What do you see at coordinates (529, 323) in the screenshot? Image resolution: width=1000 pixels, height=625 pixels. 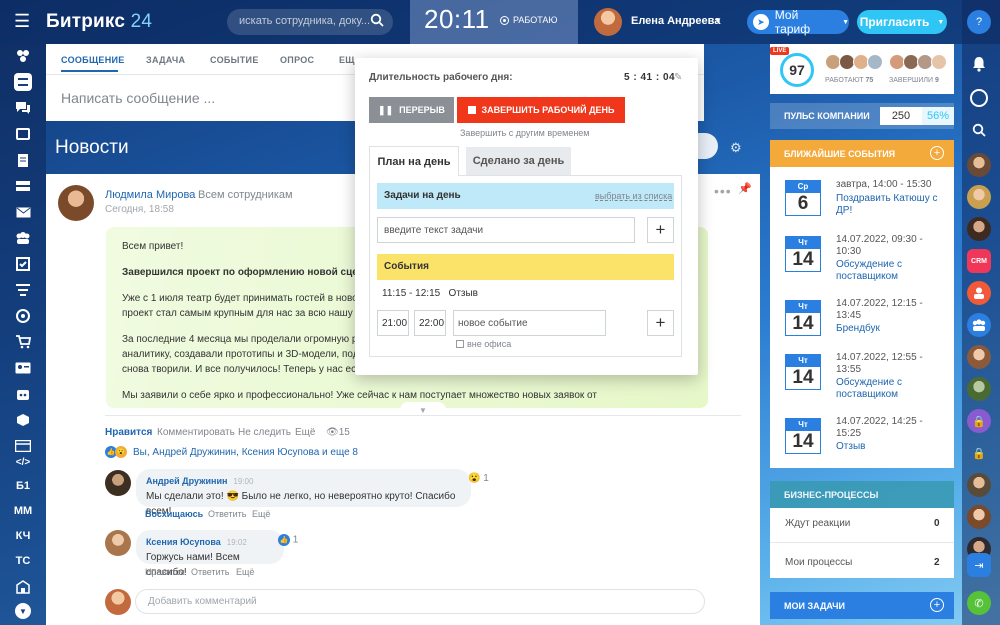 I see `new-event-input: новое событие` at bounding box center [529, 323].